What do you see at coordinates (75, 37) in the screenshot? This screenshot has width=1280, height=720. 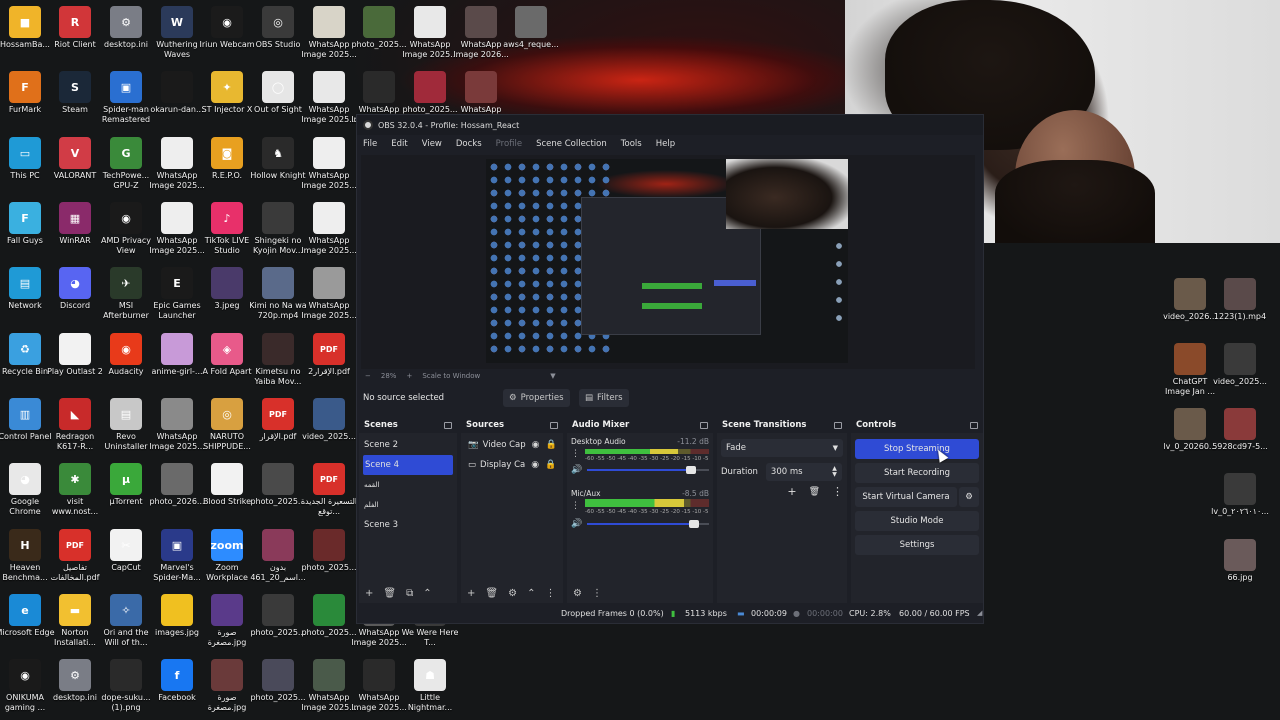 I see `desktop-icon: R Riot Client` at bounding box center [75, 37].